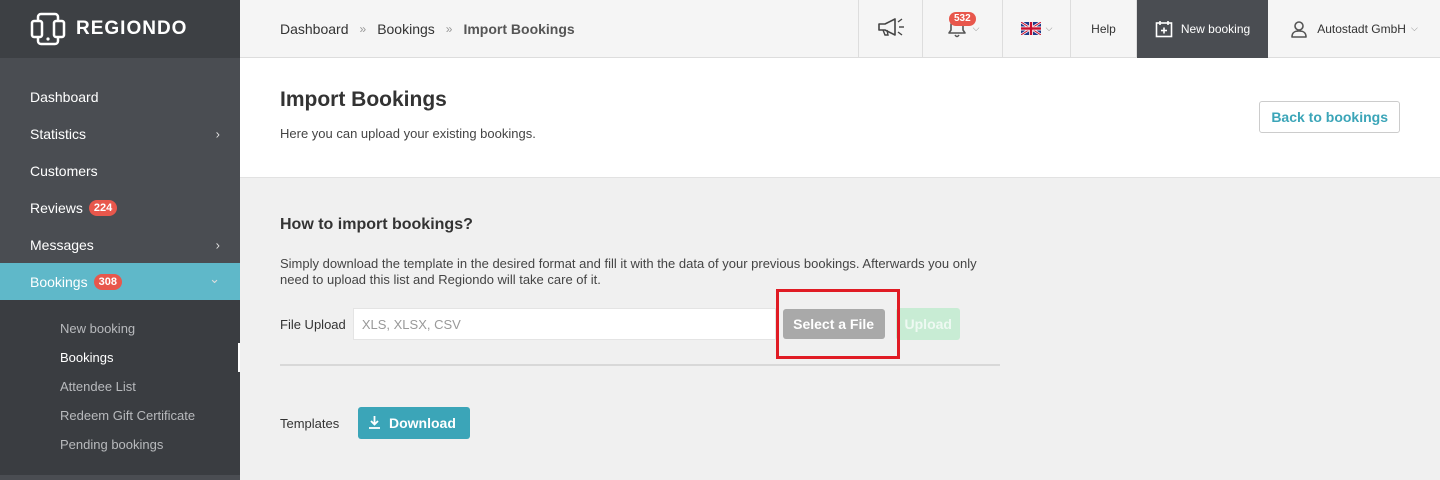 Image resolution: width=1440 pixels, height=480 pixels. I want to click on file-upload-label: File Upload, so click(313, 324).